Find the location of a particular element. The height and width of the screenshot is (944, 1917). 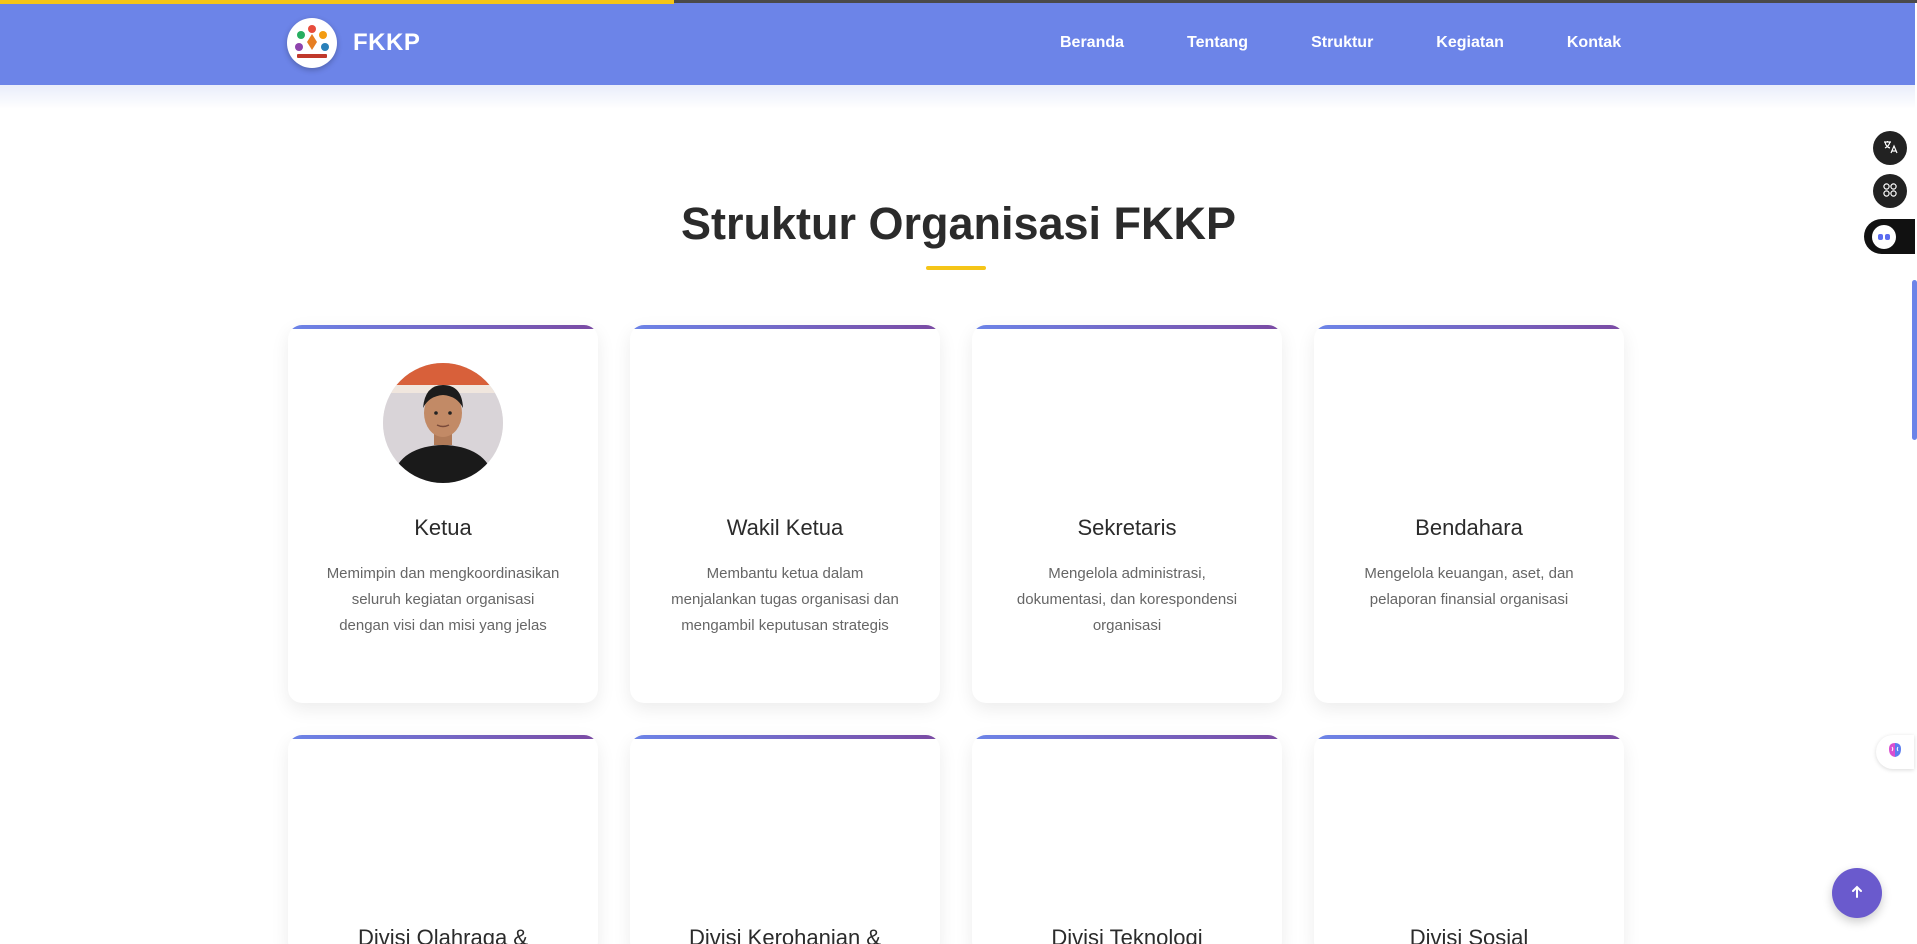

card-title: Divisi Olahraga & is located at coordinates (443, 934).